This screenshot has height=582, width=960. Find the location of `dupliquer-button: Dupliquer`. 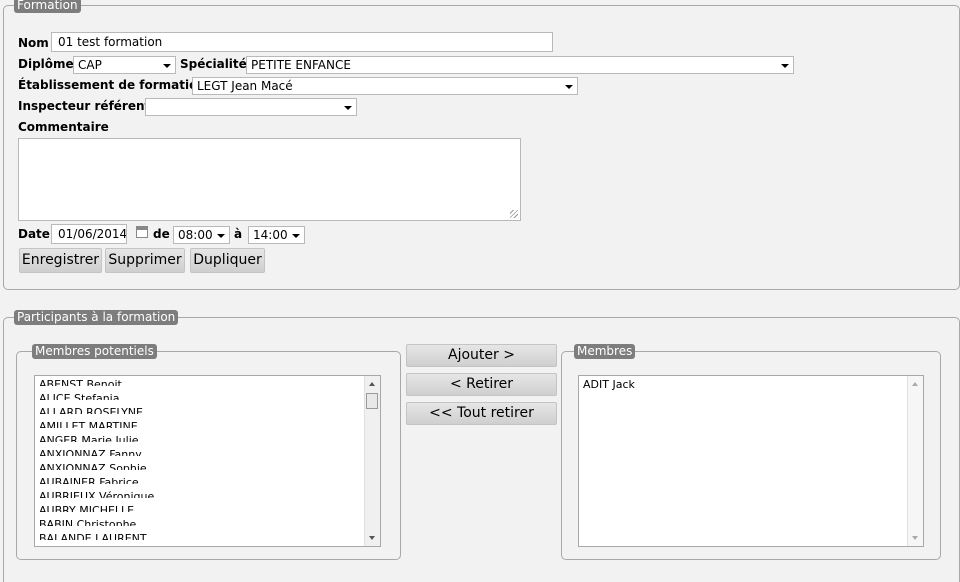

dupliquer-button: Dupliquer is located at coordinates (227, 260).